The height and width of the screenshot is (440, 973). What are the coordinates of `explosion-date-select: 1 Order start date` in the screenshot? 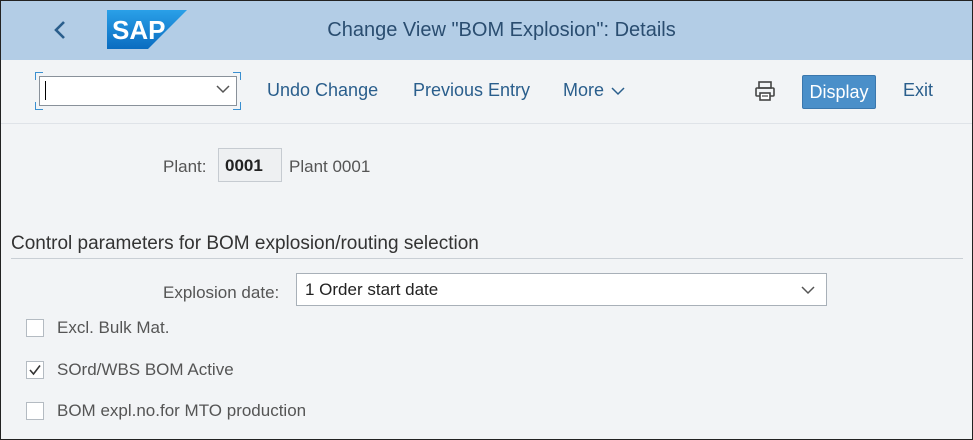 It's located at (561, 289).